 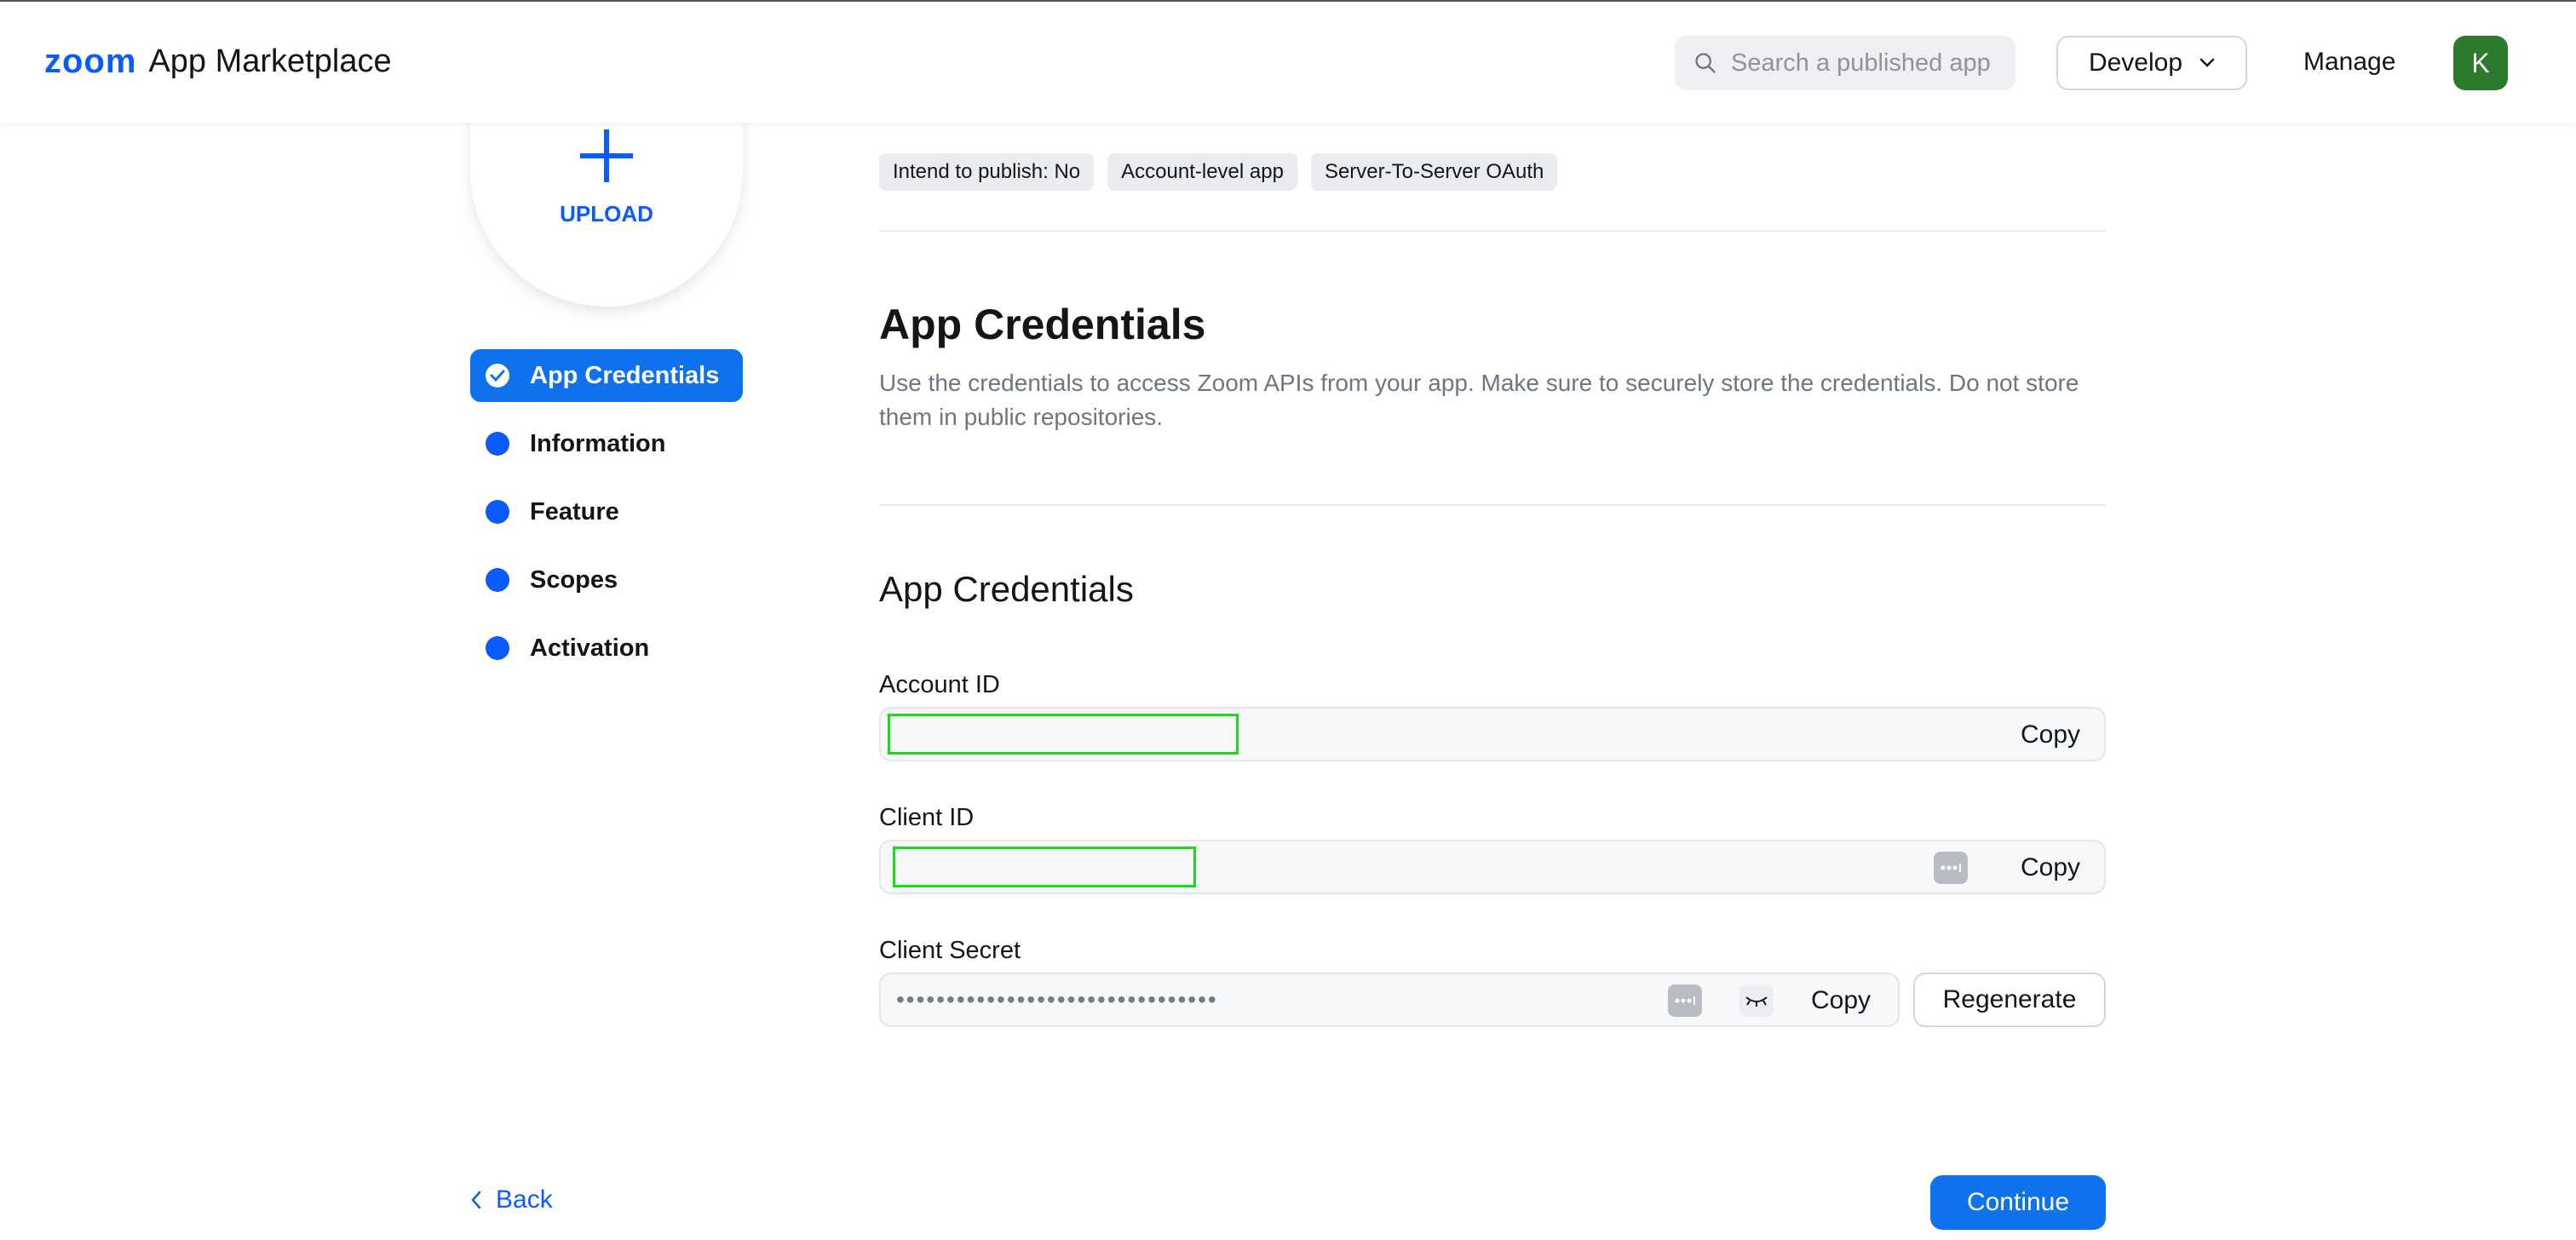 I want to click on zoom-logo: zoom, so click(x=91, y=61).